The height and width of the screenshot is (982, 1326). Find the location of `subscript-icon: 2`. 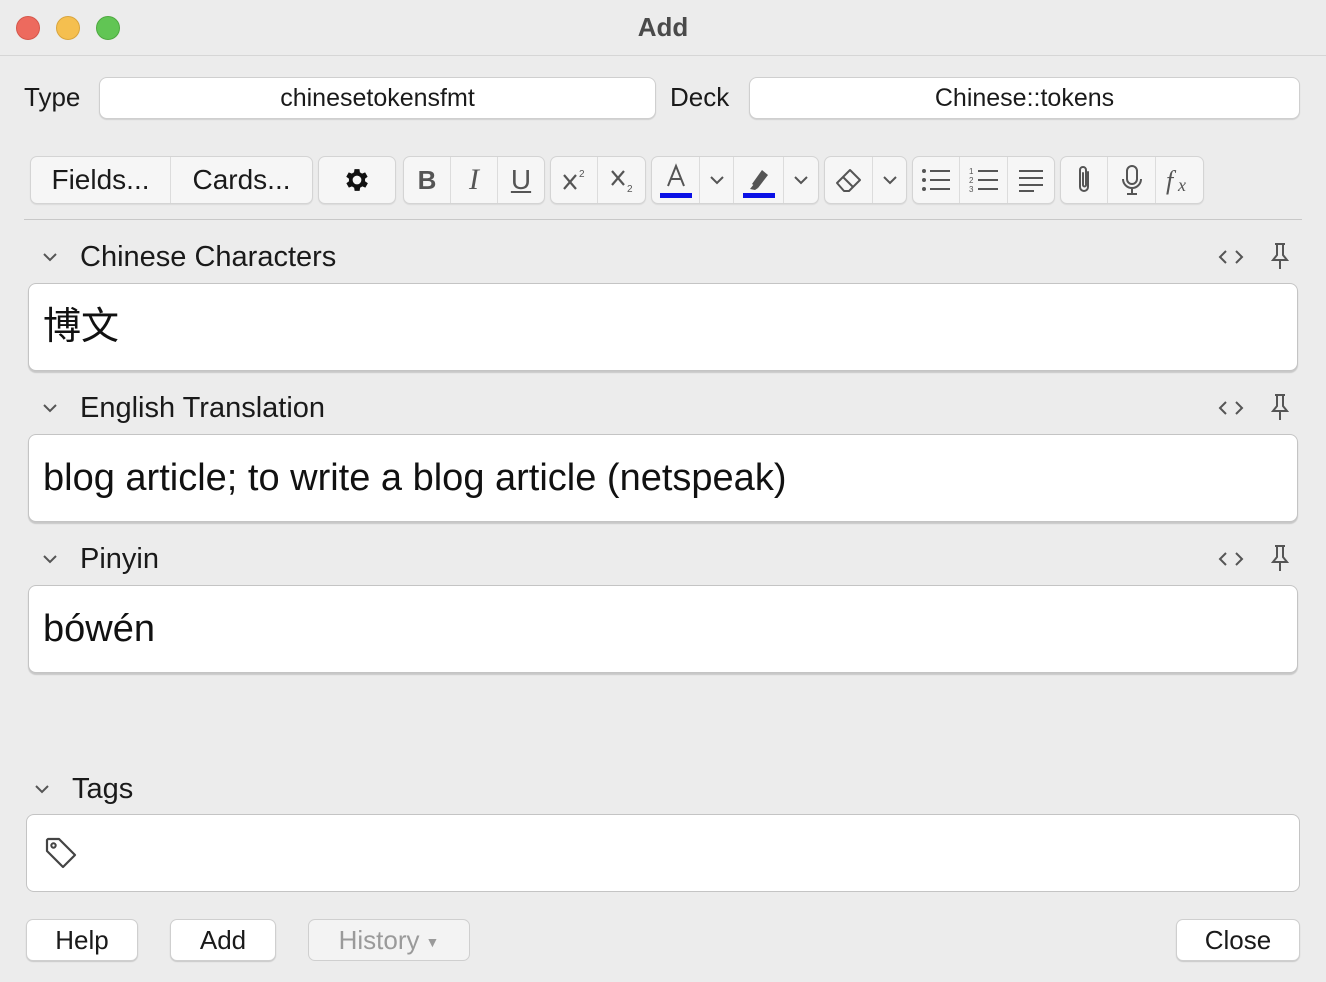

subscript-icon: 2 is located at coordinates (621, 180).